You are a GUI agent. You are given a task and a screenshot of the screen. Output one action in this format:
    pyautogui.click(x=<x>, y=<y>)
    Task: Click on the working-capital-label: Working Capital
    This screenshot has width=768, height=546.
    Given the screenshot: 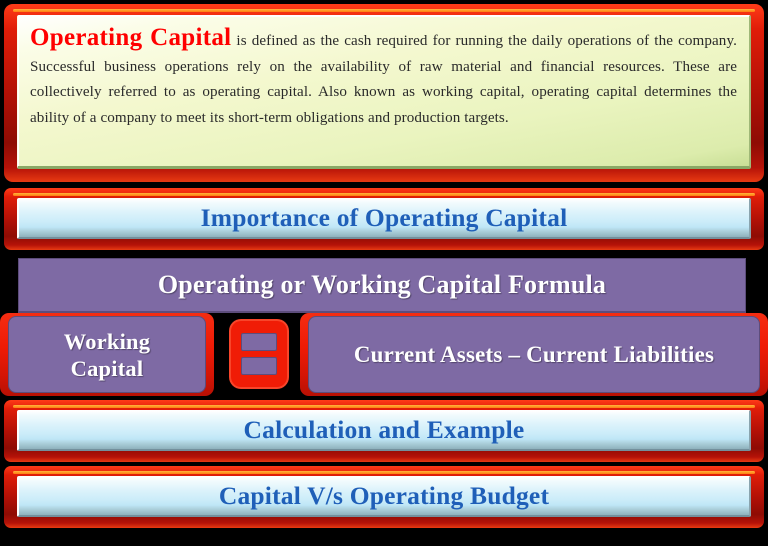 What is the action you would take?
    pyautogui.click(x=107, y=355)
    